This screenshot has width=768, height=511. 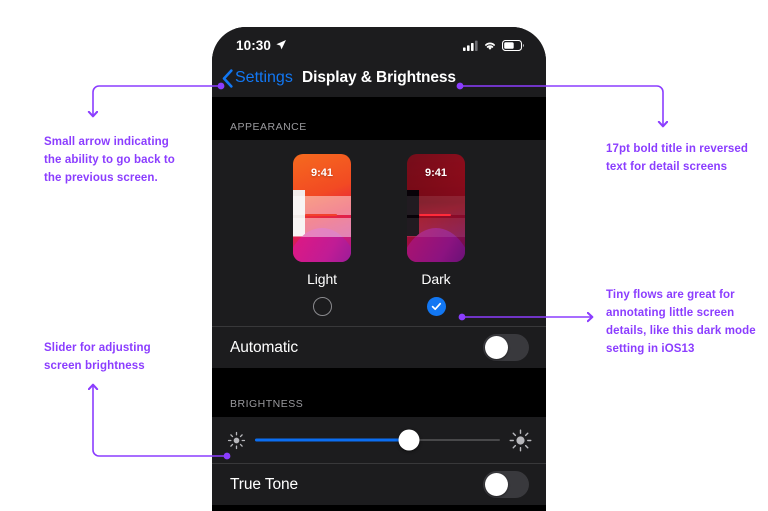 I want to click on cellular-signal-icon, so click(x=470, y=45).